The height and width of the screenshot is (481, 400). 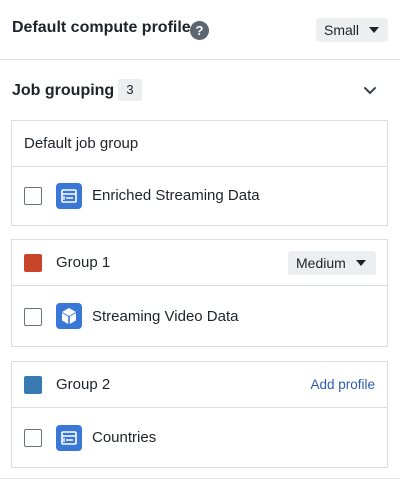 I want to click on job-group-count-badge: 3, so click(x=130, y=90).